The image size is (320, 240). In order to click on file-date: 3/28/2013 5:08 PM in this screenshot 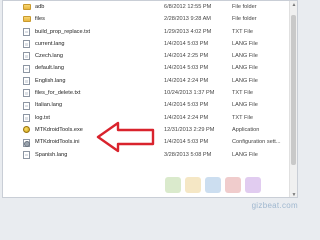, I will do `click(188, 154)`.